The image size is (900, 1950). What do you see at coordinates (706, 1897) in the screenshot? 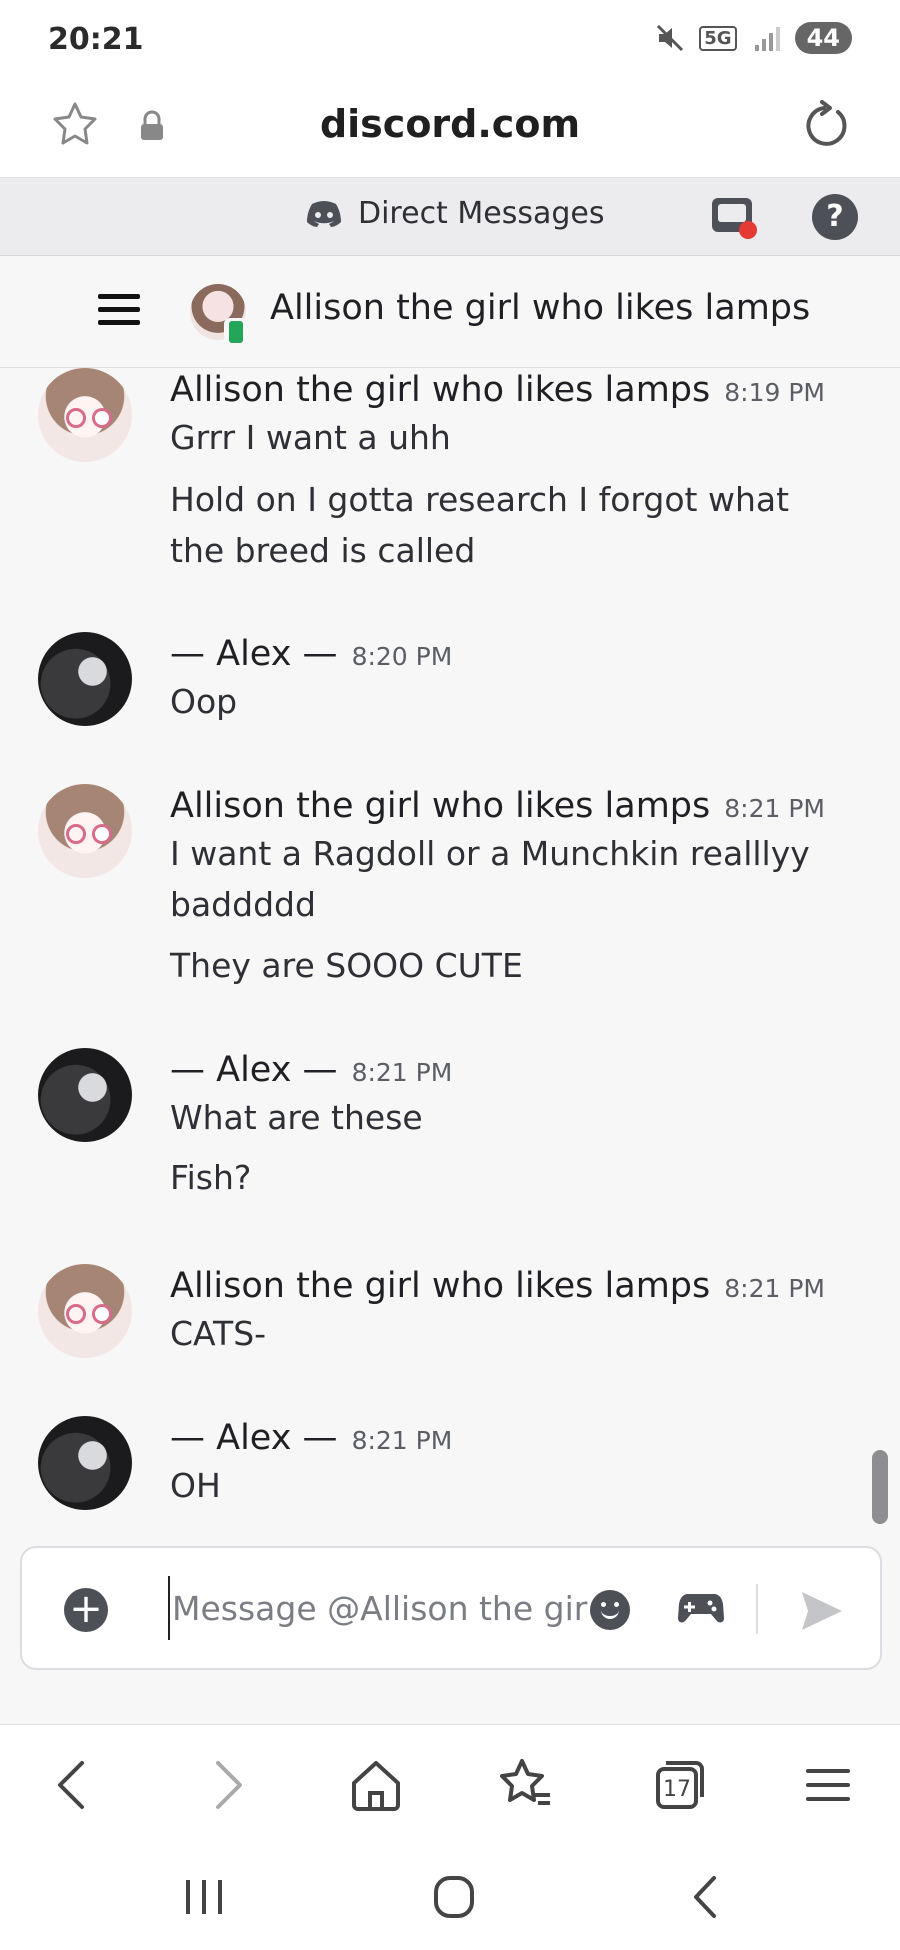
I see `system-back-icon` at bounding box center [706, 1897].